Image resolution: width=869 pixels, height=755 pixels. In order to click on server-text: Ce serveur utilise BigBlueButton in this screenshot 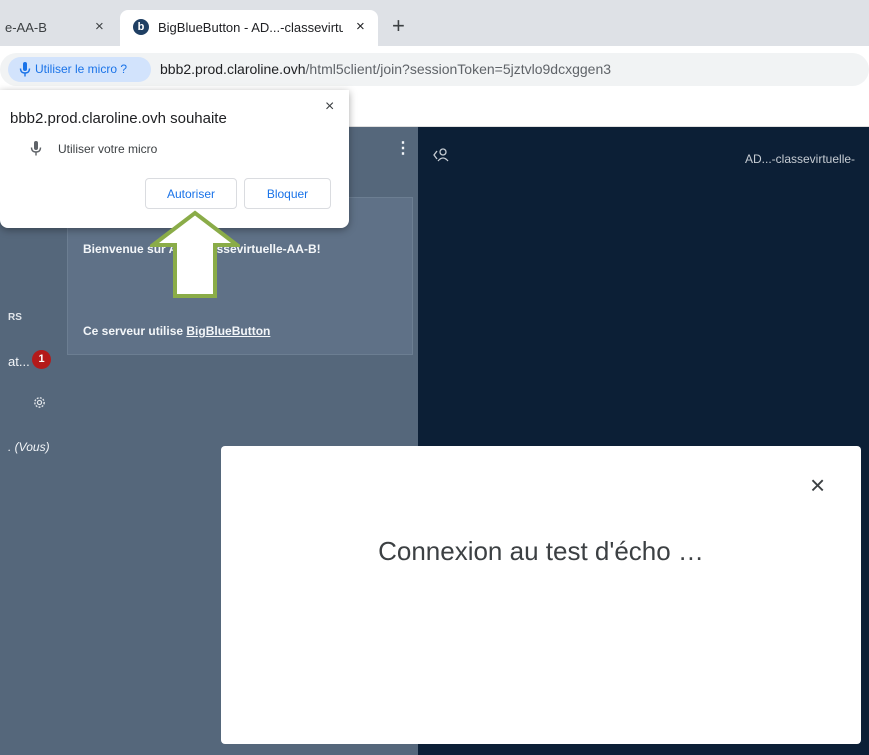, I will do `click(176, 331)`.